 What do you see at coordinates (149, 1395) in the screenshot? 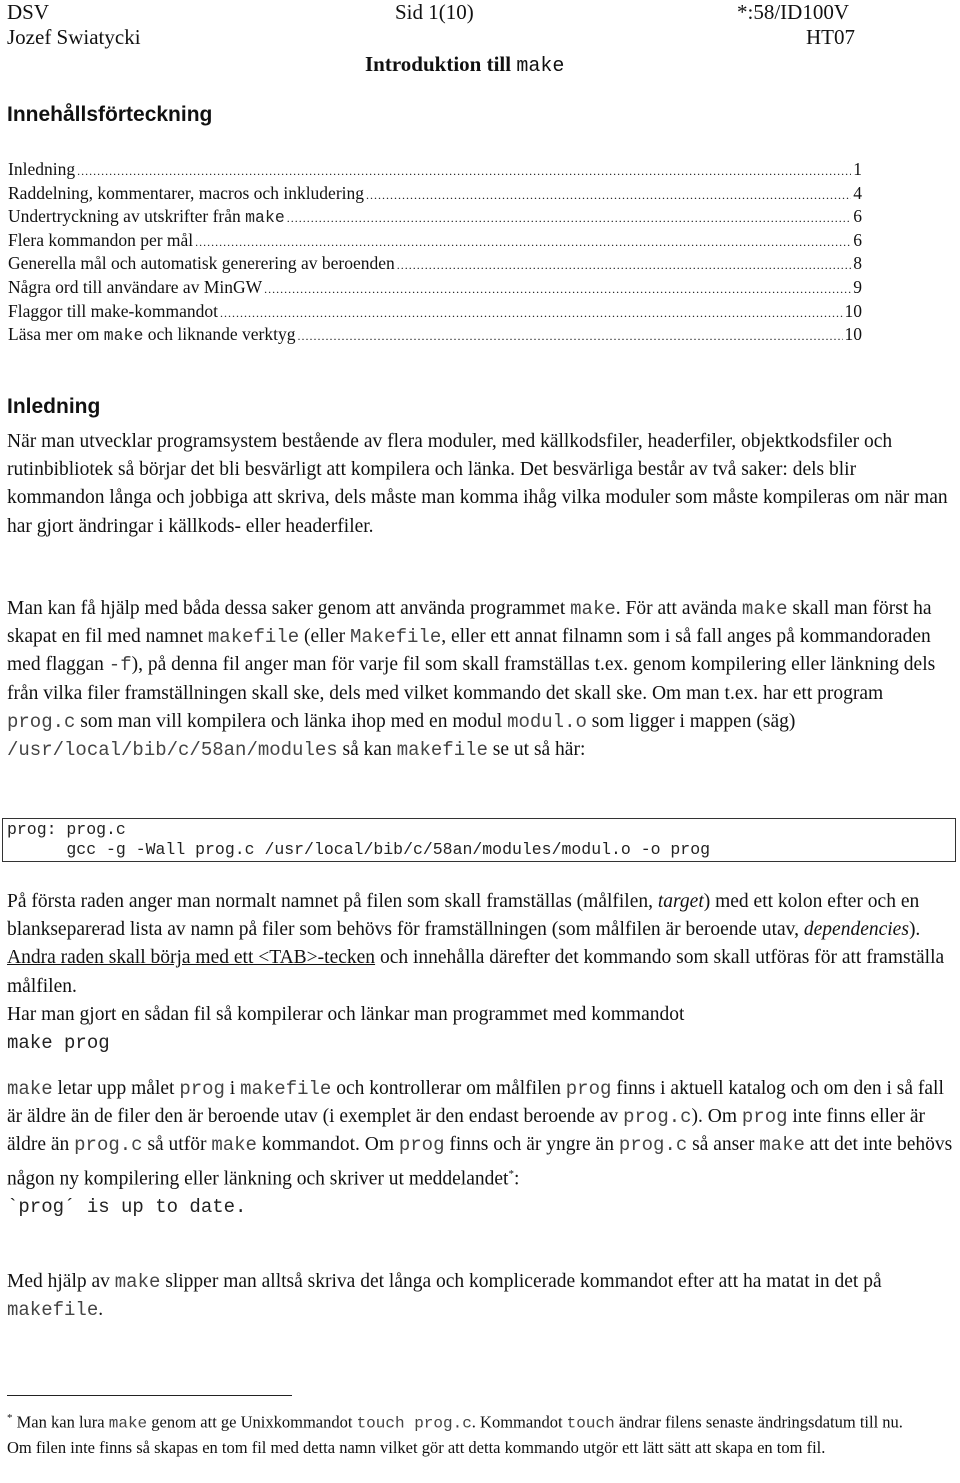
I see `footnote-separator` at bounding box center [149, 1395].